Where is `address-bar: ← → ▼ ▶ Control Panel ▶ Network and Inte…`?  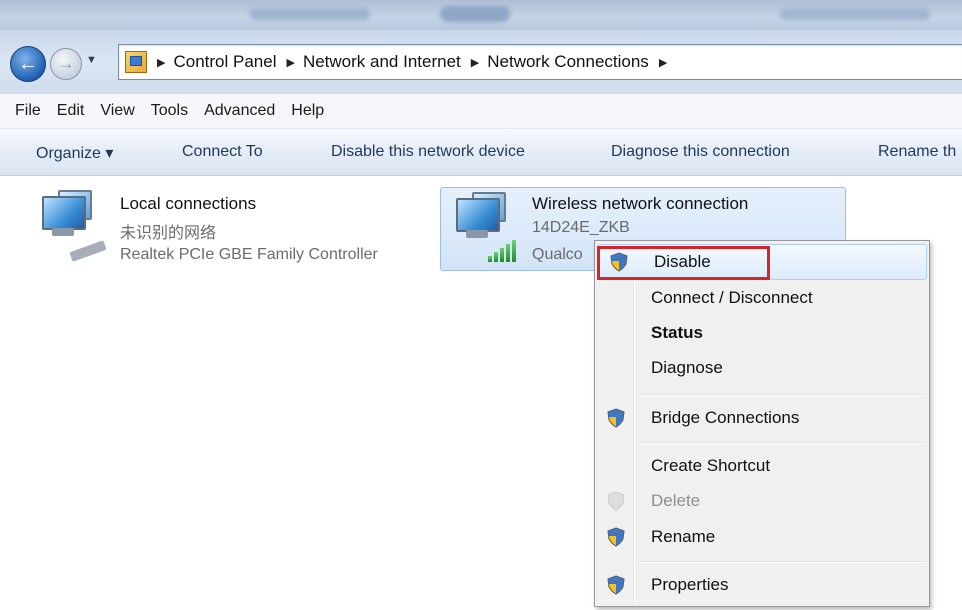
address-bar: ← → ▼ ▶ Control Panel ▶ Network and Inte… is located at coordinates (481, 62).